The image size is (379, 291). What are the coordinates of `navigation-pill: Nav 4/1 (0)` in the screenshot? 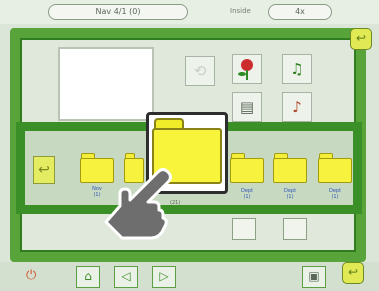 It's located at (118, 12).